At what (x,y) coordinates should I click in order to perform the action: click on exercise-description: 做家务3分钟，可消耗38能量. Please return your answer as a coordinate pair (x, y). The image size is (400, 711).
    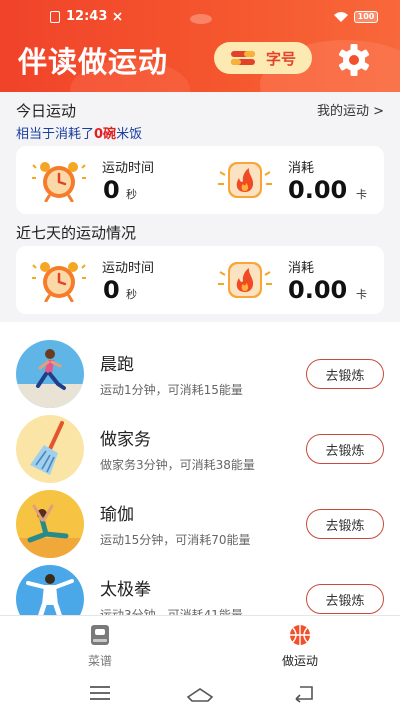
    Looking at the image, I should click on (177, 465).